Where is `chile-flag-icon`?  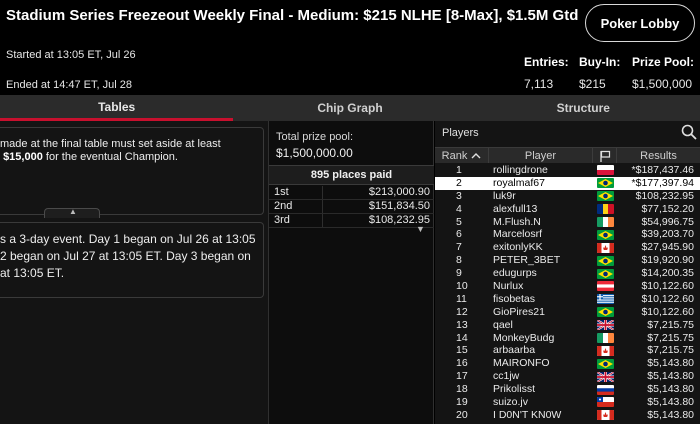 chile-flag-icon is located at coordinates (605, 402).